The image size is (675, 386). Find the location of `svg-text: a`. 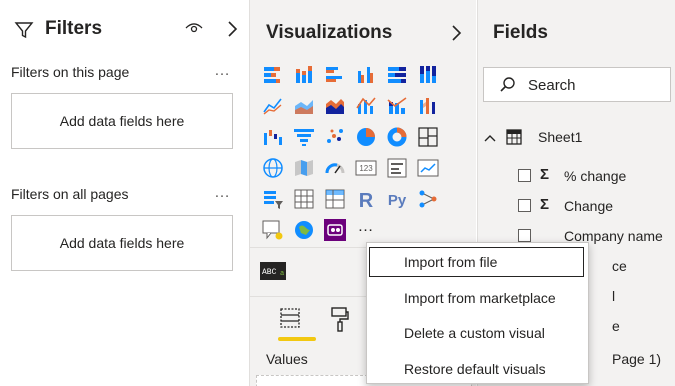

svg-text: a is located at coordinates (282, 274).